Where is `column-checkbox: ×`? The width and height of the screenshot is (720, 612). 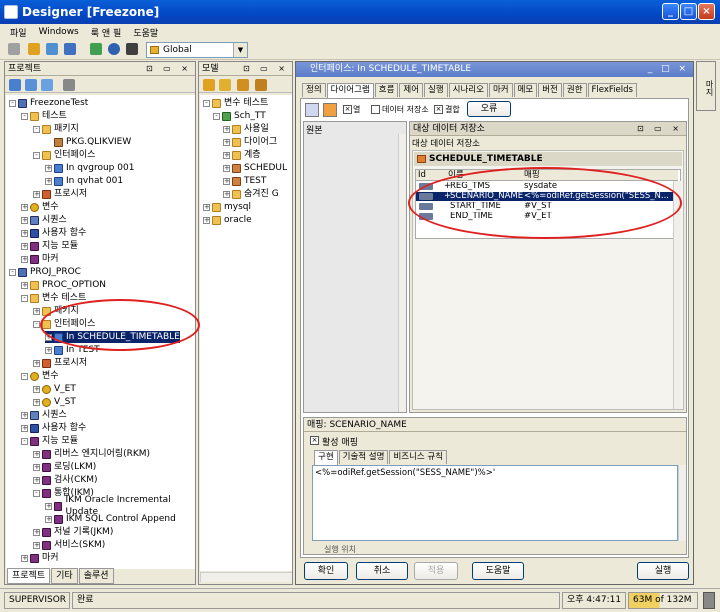
column-checkbox: × is located at coordinates (347, 109).